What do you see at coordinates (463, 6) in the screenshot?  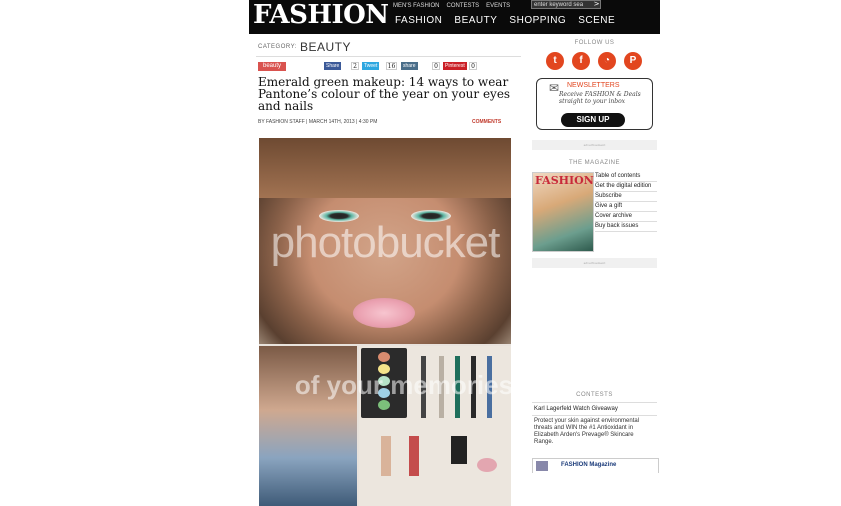 I see `top-link-contests: CONTESTS` at bounding box center [463, 6].